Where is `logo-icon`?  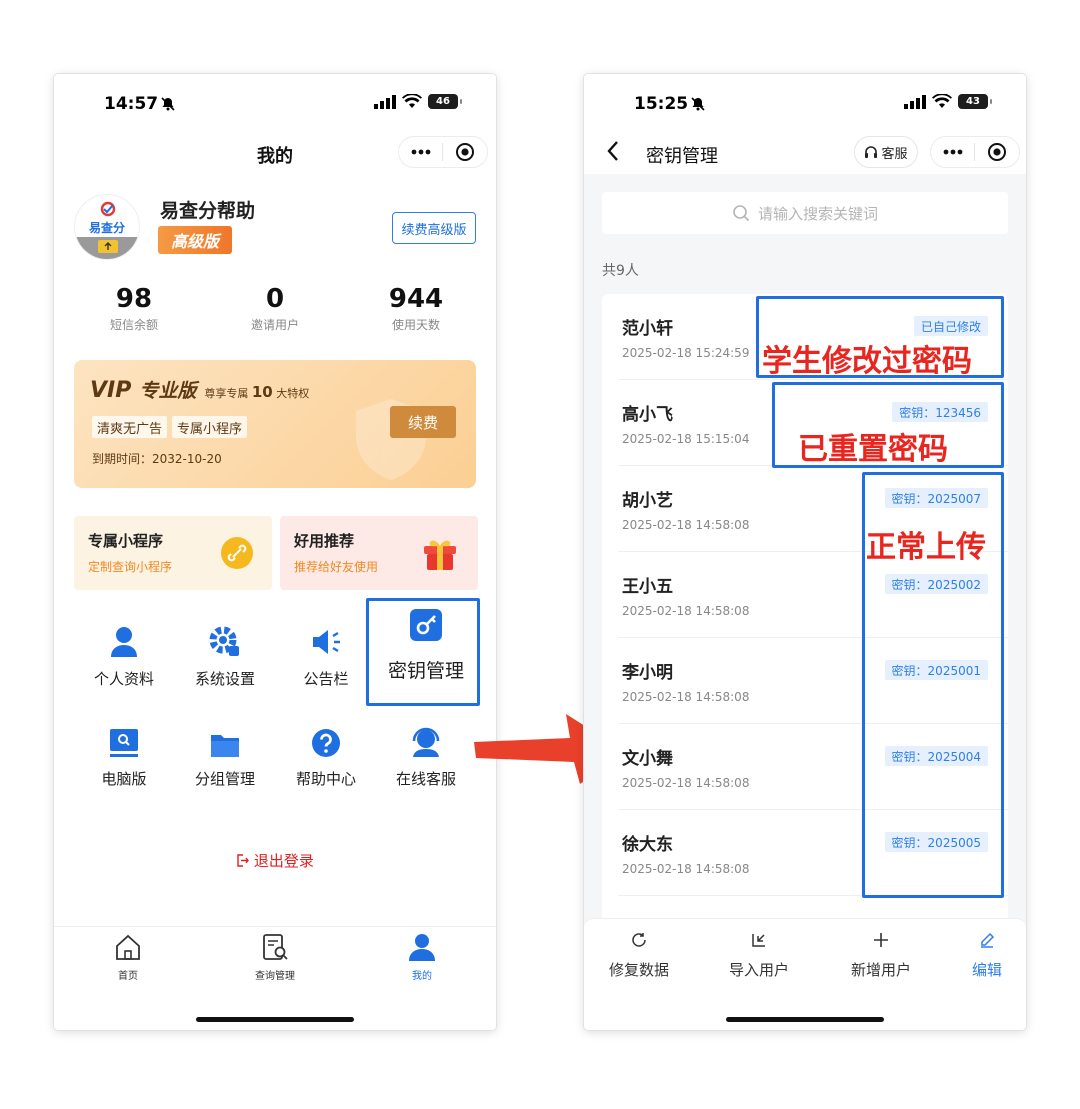
logo-icon is located at coordinates (108, 209).